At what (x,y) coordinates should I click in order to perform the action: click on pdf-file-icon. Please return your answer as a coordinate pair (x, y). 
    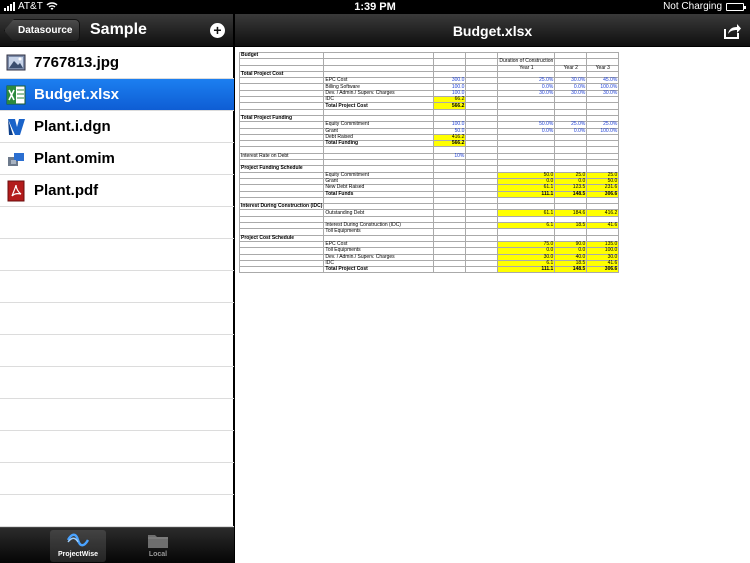
    Looking at the image, I should click on (16, 191).